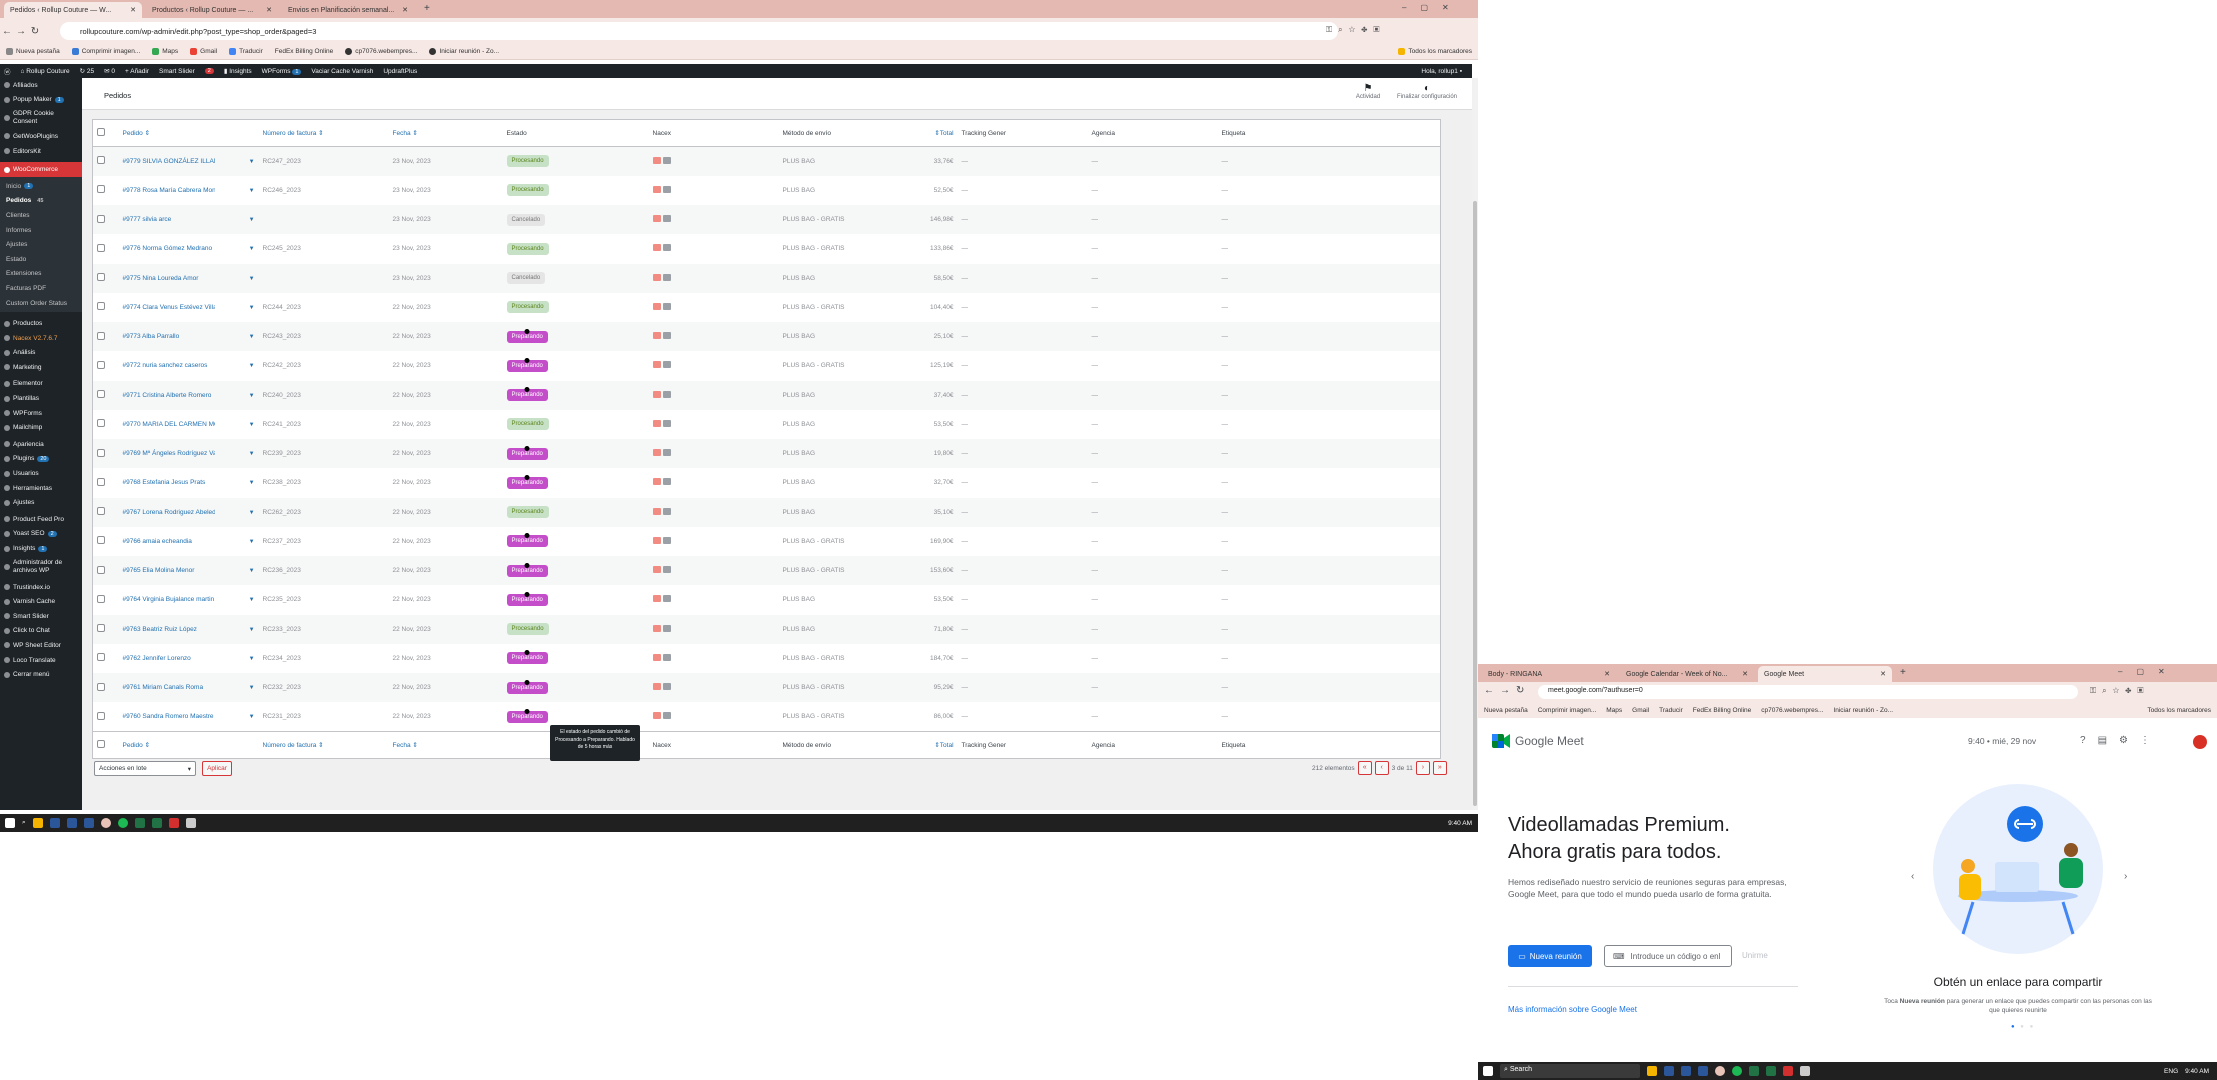 This screenshot has height=1080, width=2217. Describe the element at coordinates (145, 768) in the screenshot. I see `bulk-actions-select: Acciones en lote ▾` at that location.